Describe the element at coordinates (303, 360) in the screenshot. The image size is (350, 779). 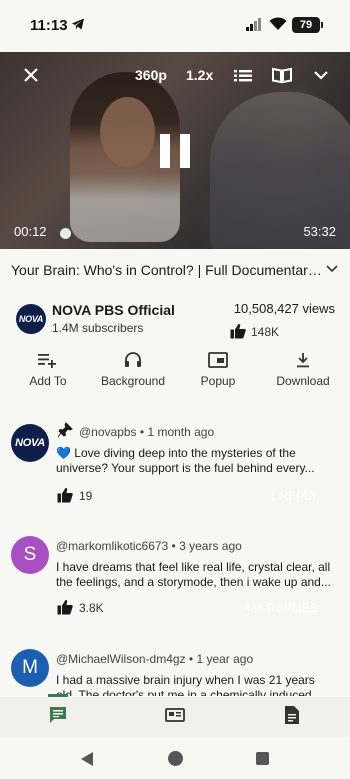
I see `download-icon` at that location.